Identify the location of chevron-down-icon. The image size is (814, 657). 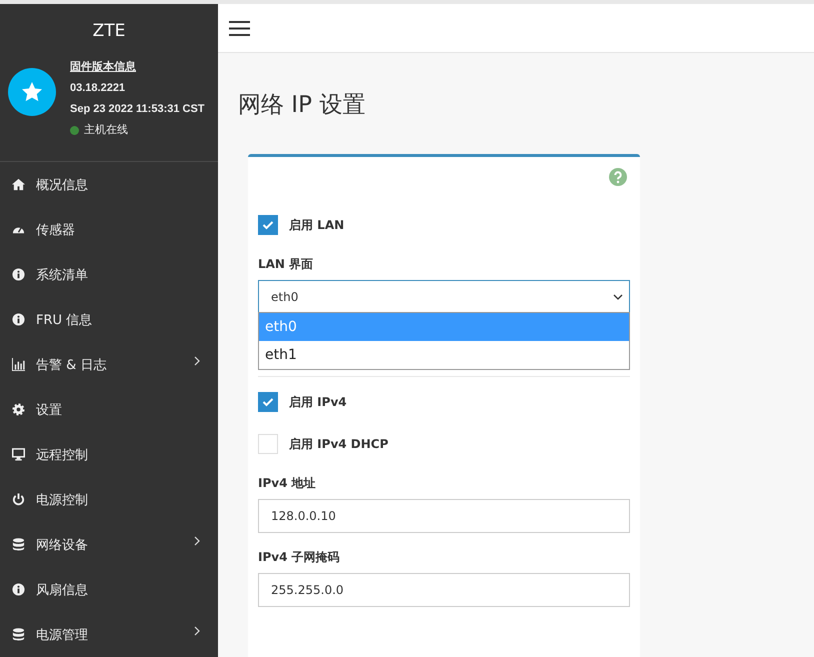
(618, 297).